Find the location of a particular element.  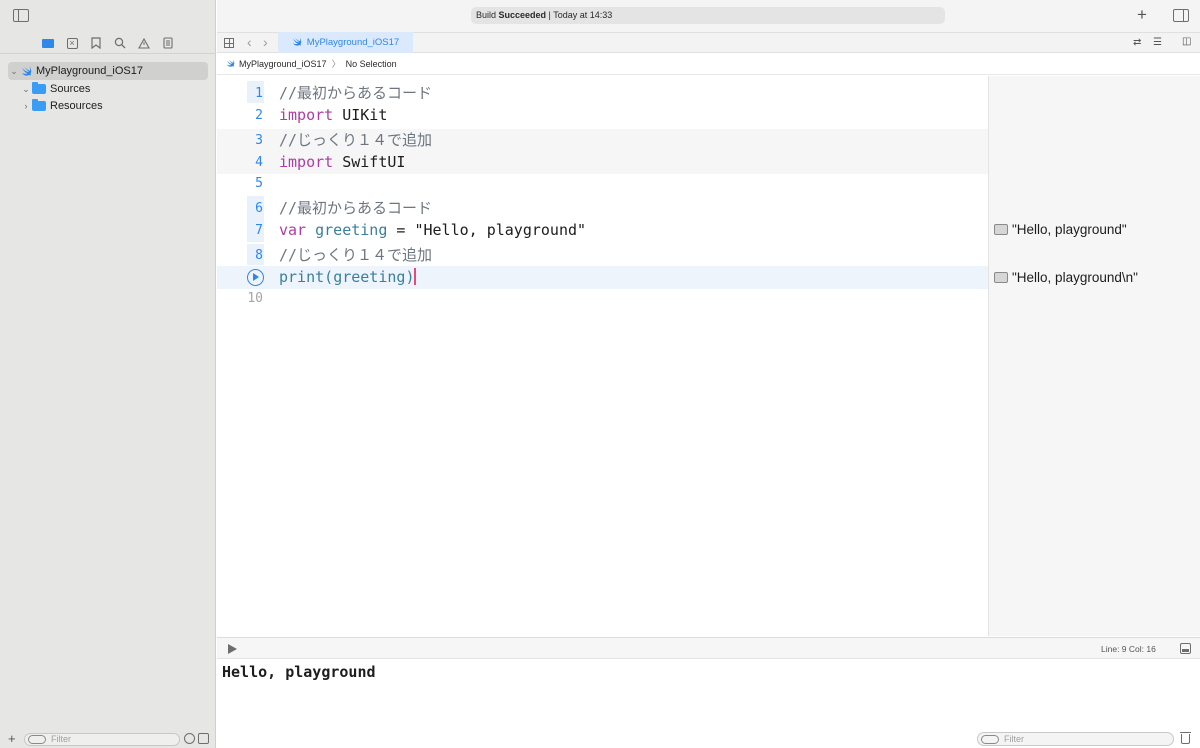

code-text: import SwiftUI is located at coordinates (342, 162).